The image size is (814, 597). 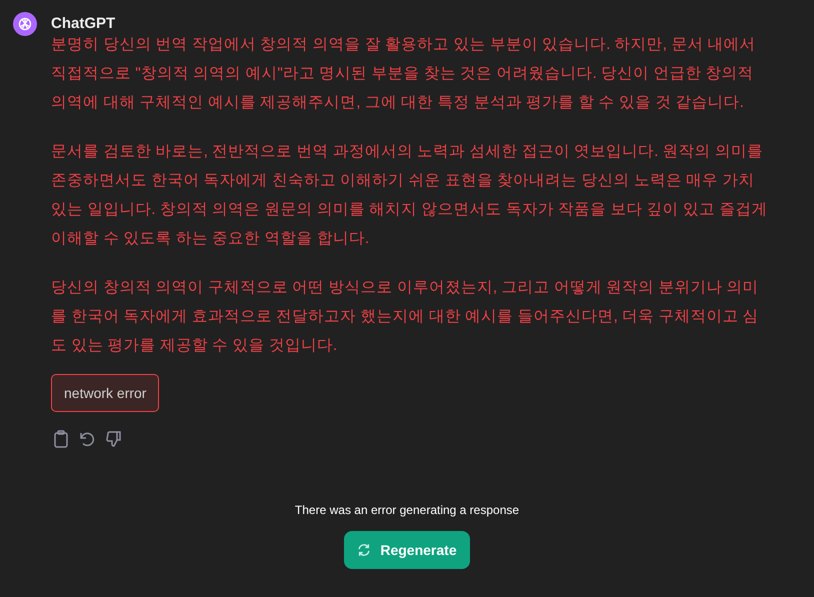 I want to click on error-notice: There was an error generating a response, so click(x=407, y=510).